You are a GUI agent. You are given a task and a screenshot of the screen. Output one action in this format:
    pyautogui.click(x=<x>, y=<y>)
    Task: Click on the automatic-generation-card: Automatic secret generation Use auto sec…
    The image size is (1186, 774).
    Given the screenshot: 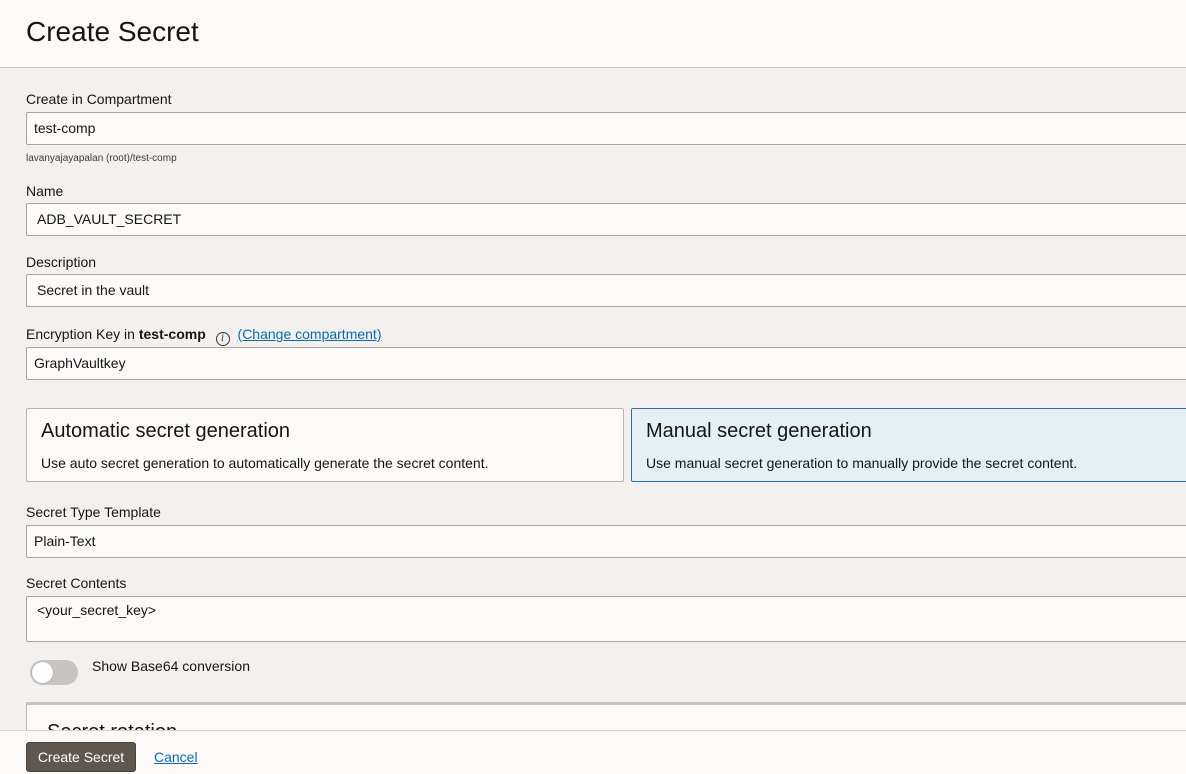 What is the action you would take?
    pyautogui.click(x=325, y=445)
    